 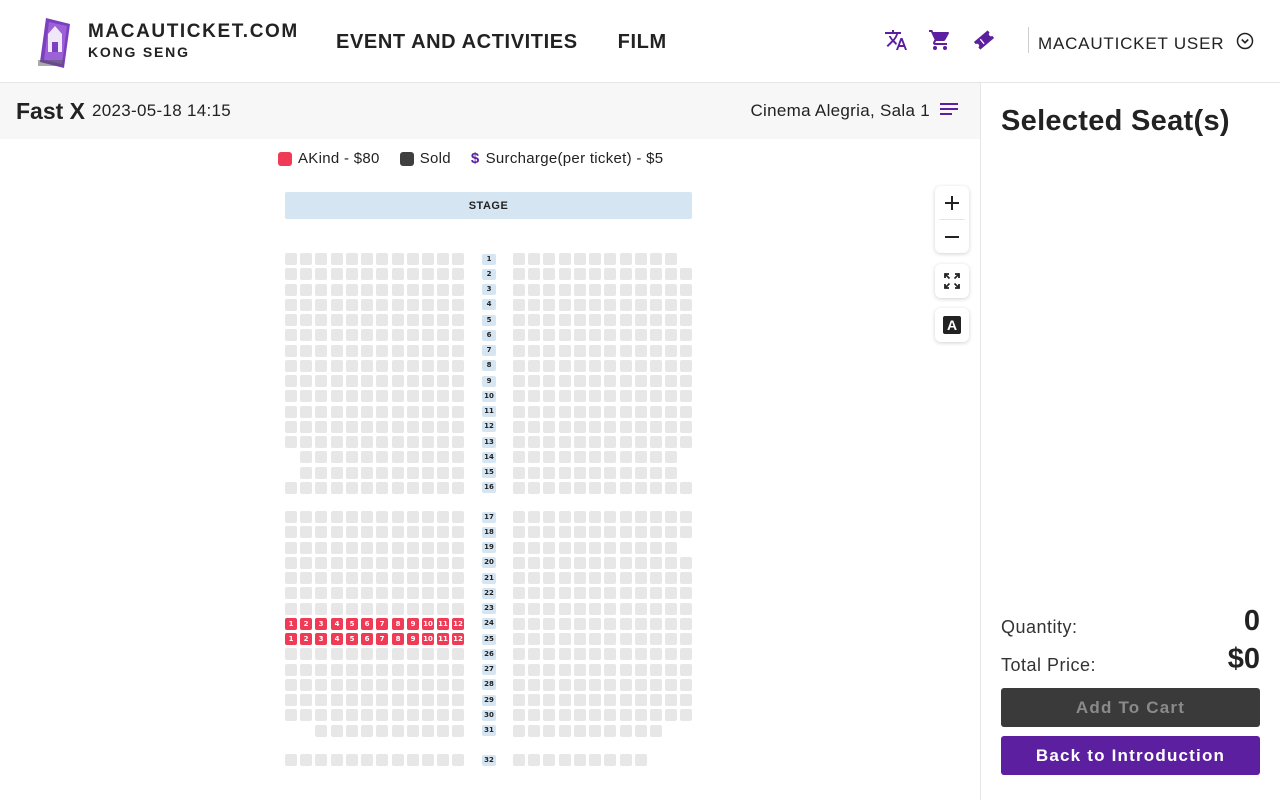 I want to click on cart-icon, so click(x=940, y=40).